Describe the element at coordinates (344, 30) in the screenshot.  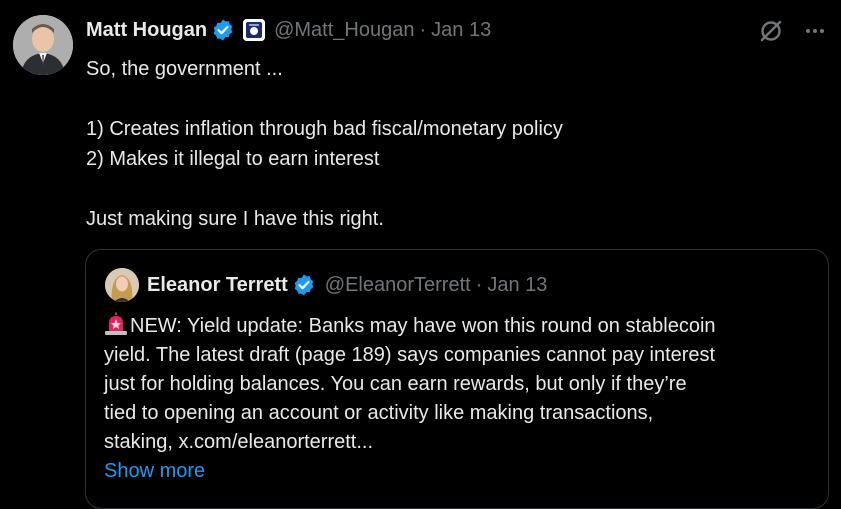
I see `author-handle: @Matt_Hougan` at that location.